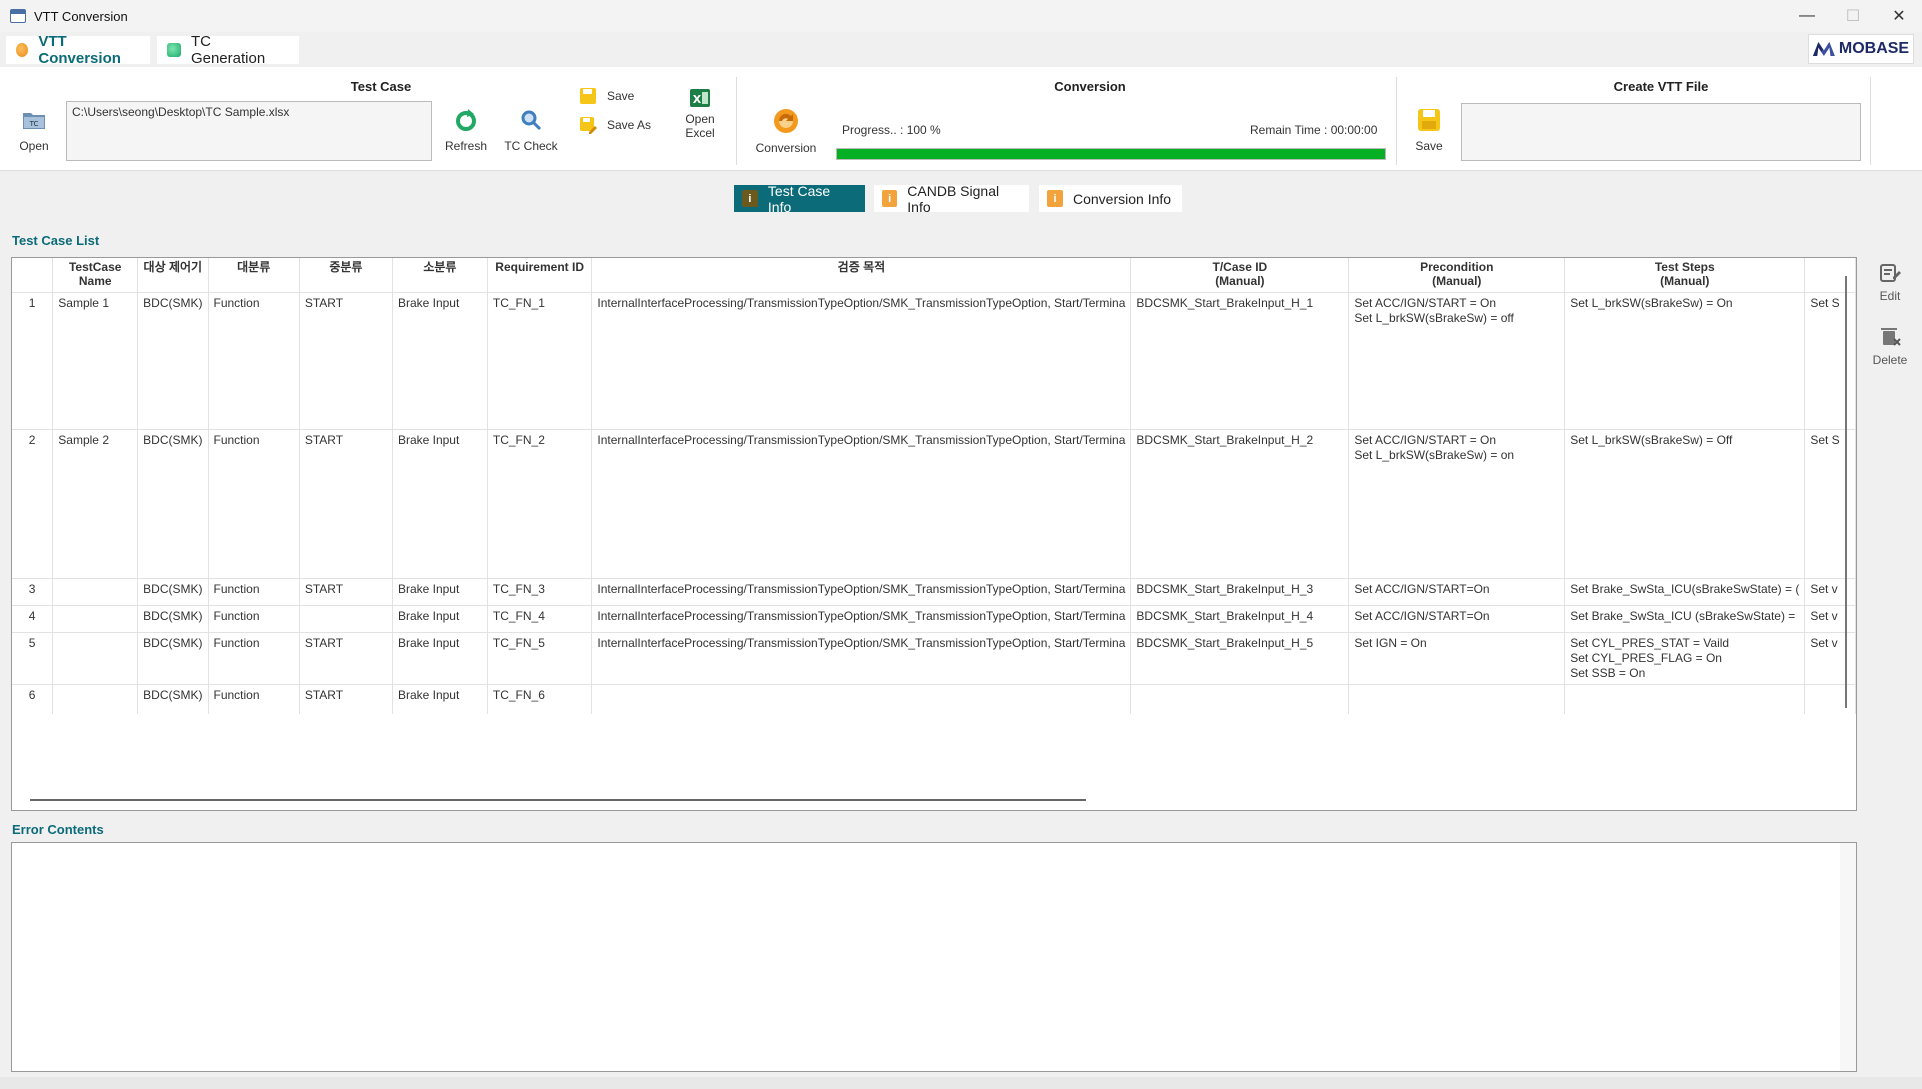  What do you see at coordinates (786, 131) in the screenshot?
I see `conversion-button: Conversion` at bounding box center [786, 131].